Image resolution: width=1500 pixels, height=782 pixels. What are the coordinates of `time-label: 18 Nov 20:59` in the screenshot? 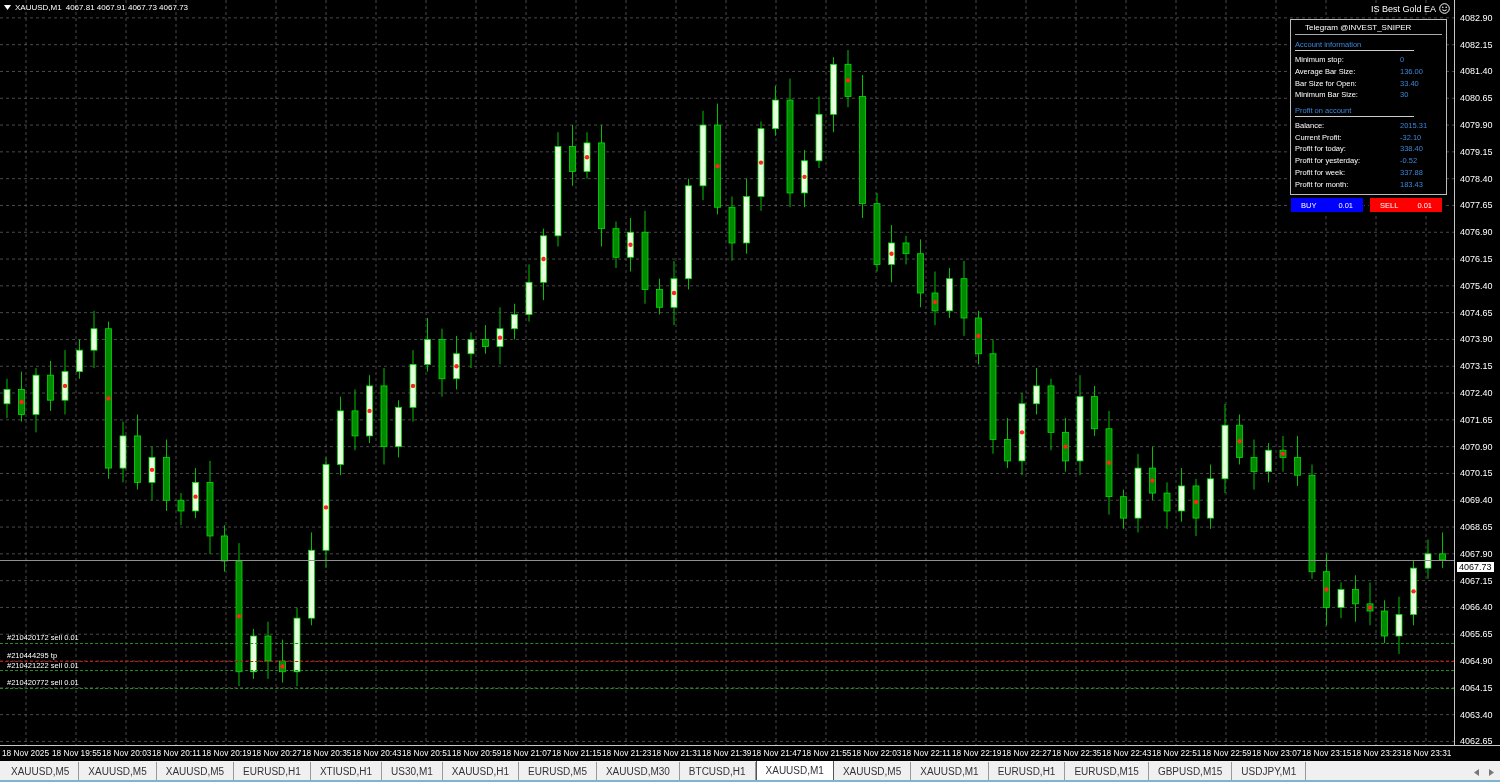 It's located at (477, 753).